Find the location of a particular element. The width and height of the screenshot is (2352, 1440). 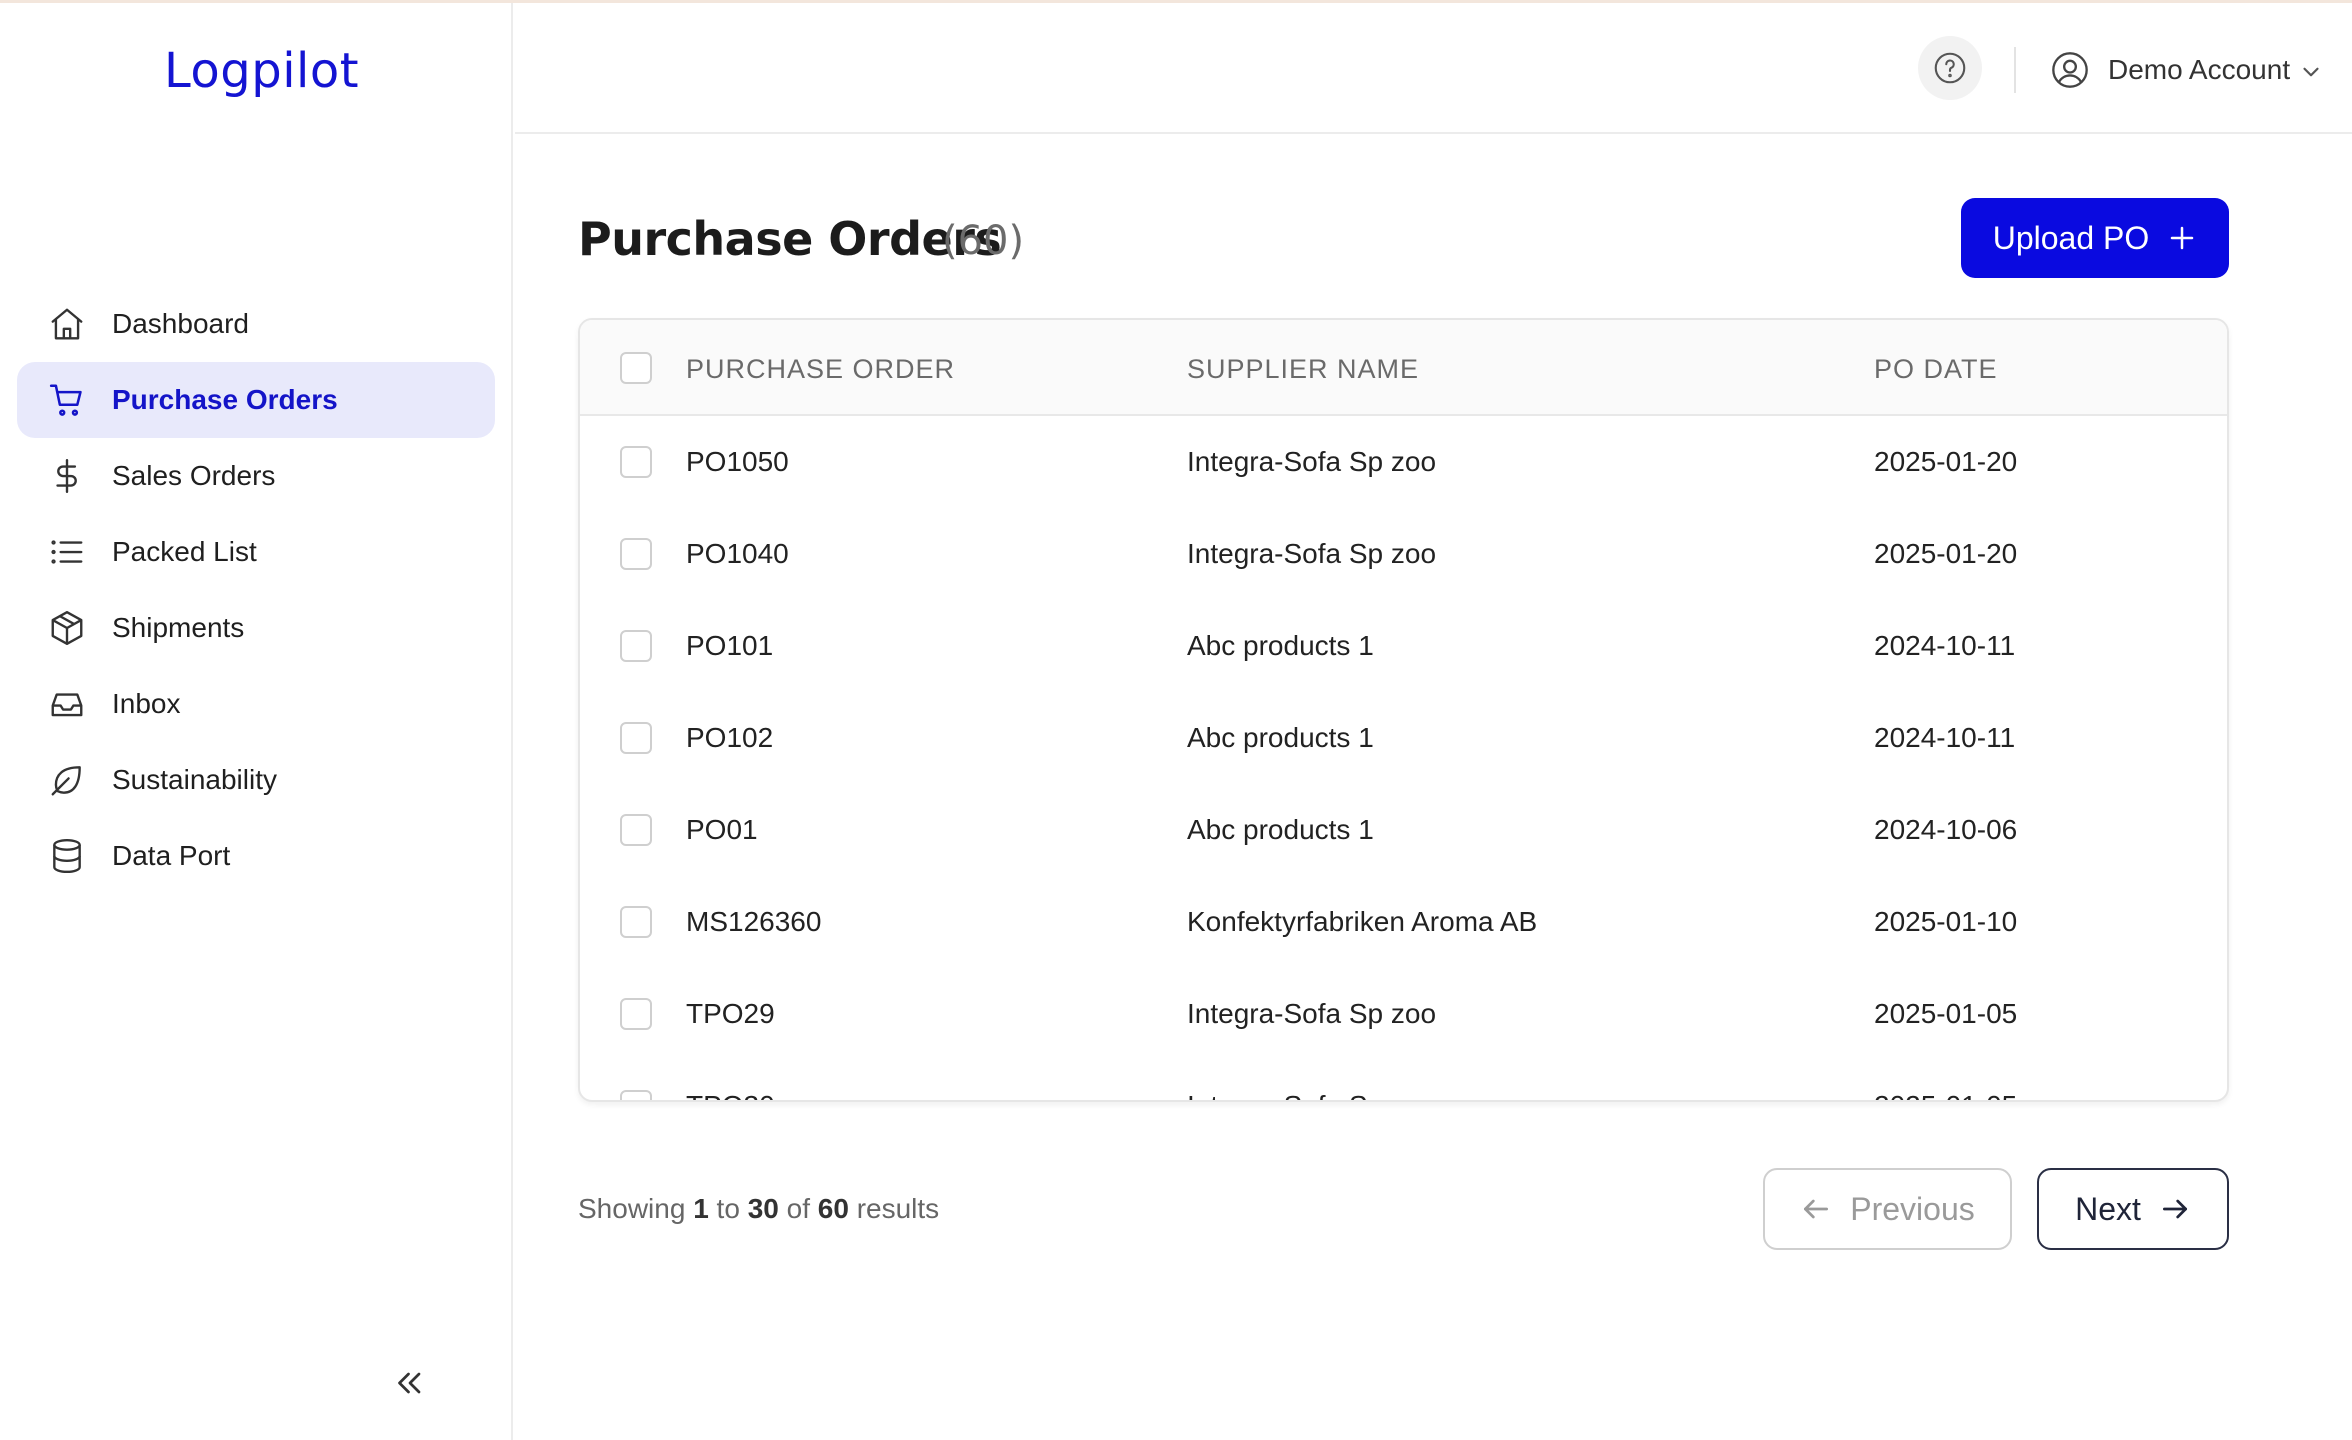

sidebar-item-inbox: Inbox is located at coordinates (256, 704).